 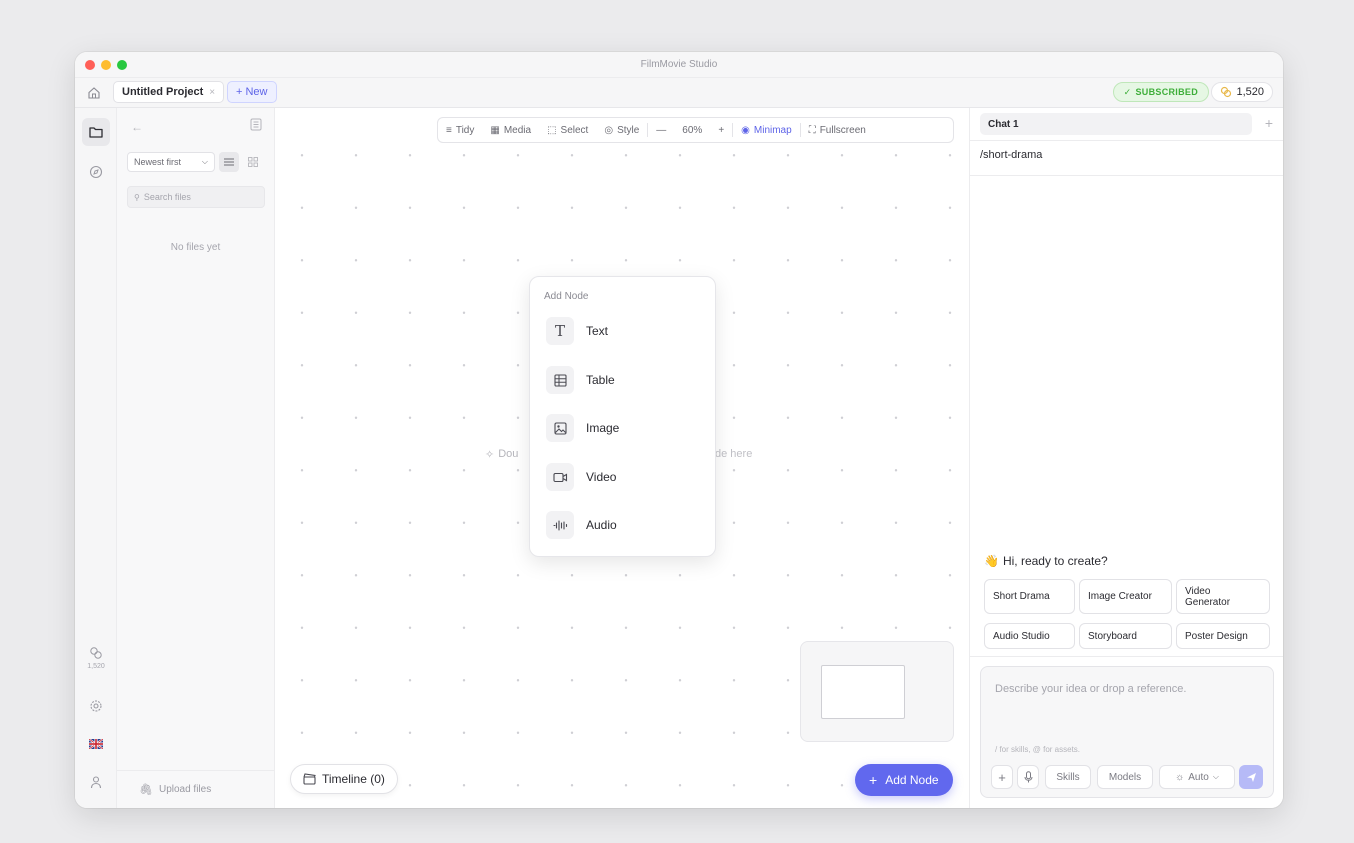 What do you see at coordinates (842, 130) in the screenshot?
I see `fullscreen-label: Fullscreen` at bounding box center [842, 130].